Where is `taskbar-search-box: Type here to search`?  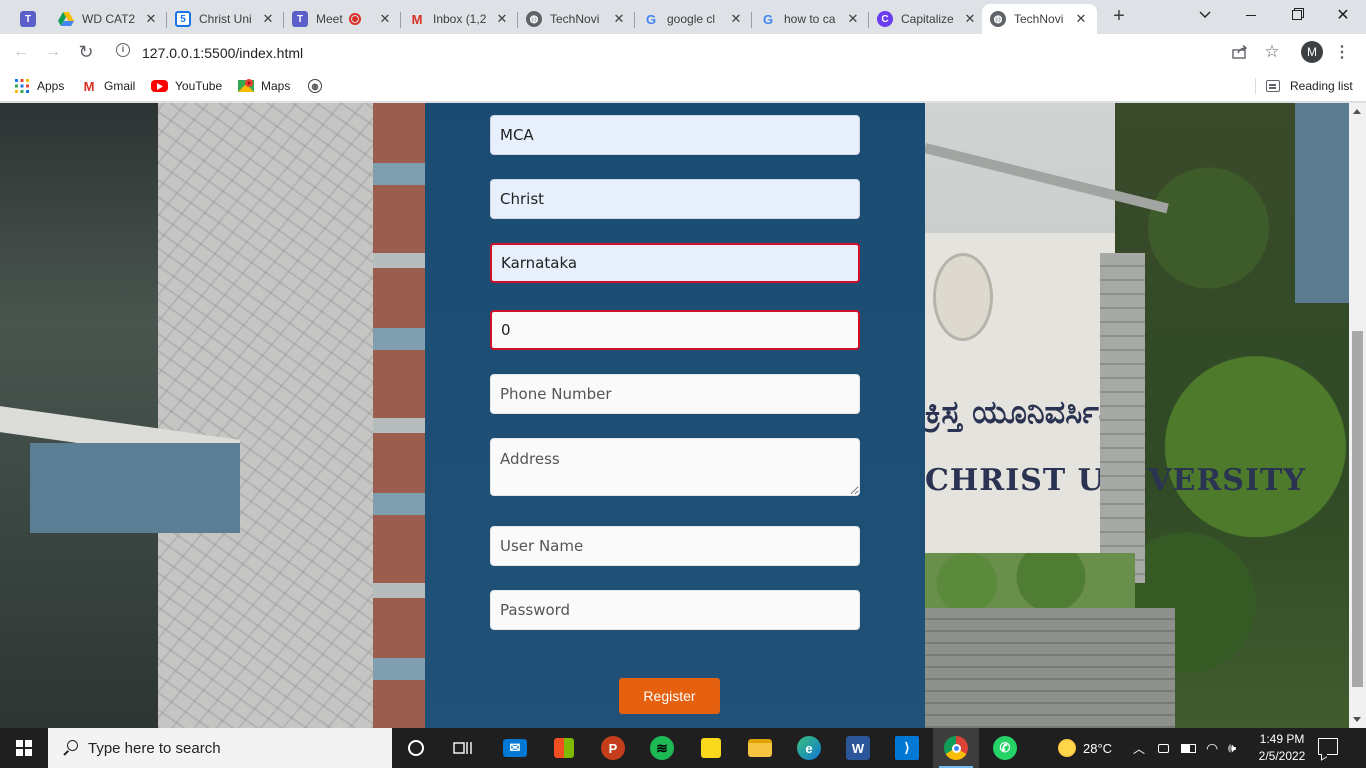
taskbar-search-box: Type here to search is located at coordinates (220, 748).